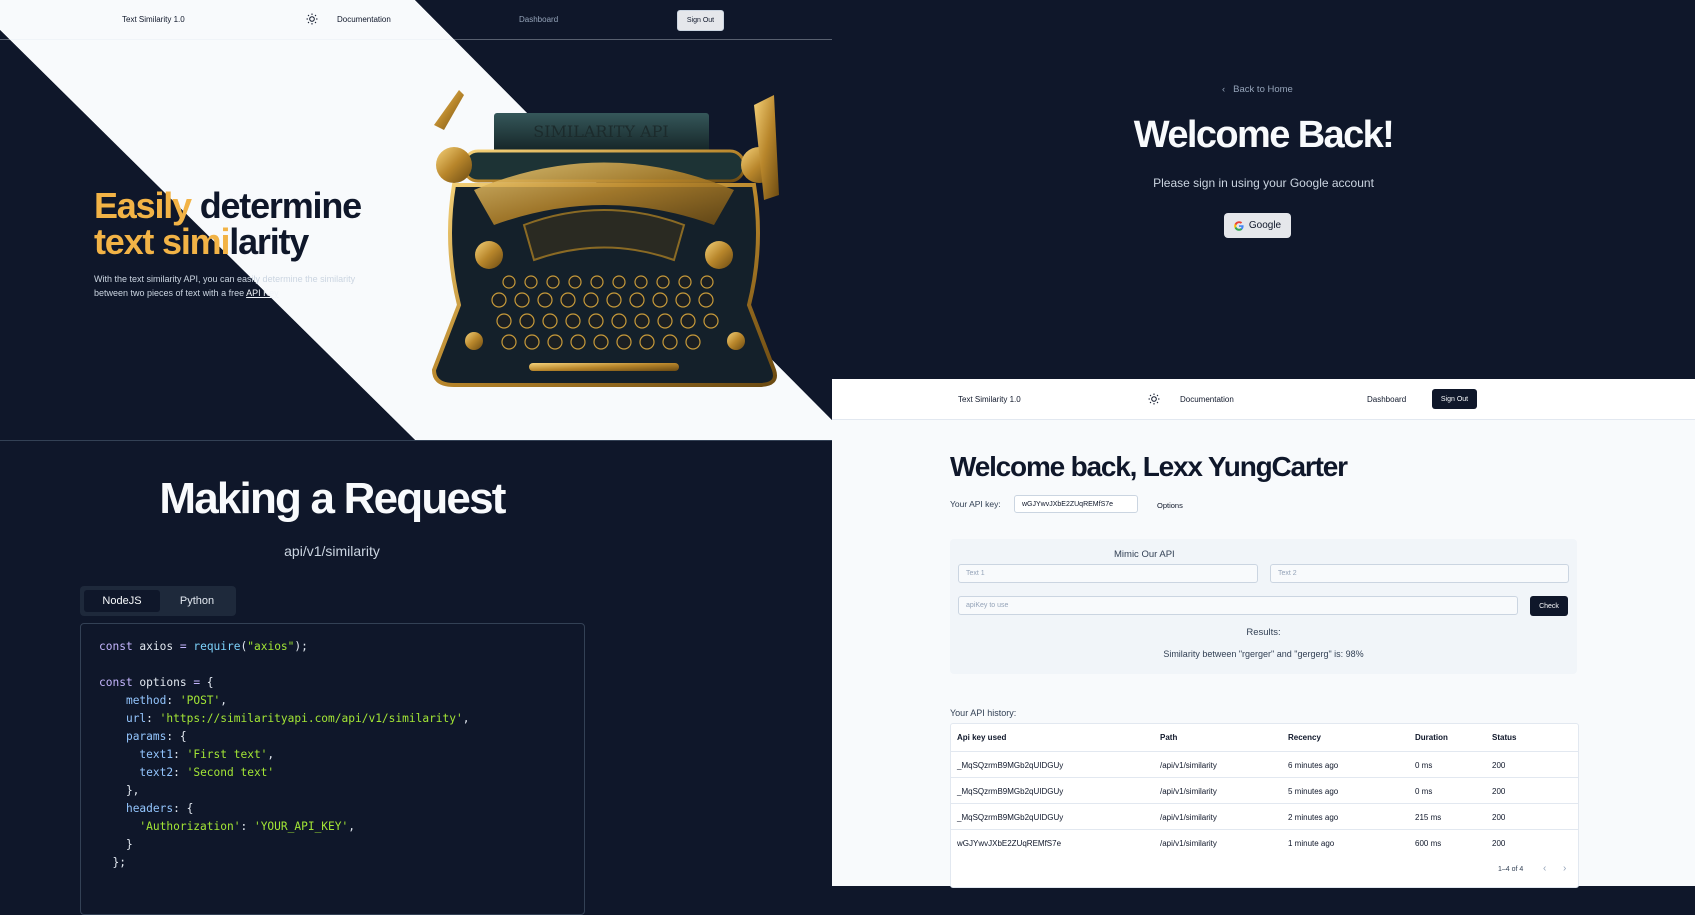 This screenshot has width=1695, height=915. What do you see at coordinates (1009, 843) in the screenshot?
I see `api-key-cell: wGJYwvJXbE2ZUqREMfS7e` at bounding box center [1009, 843].